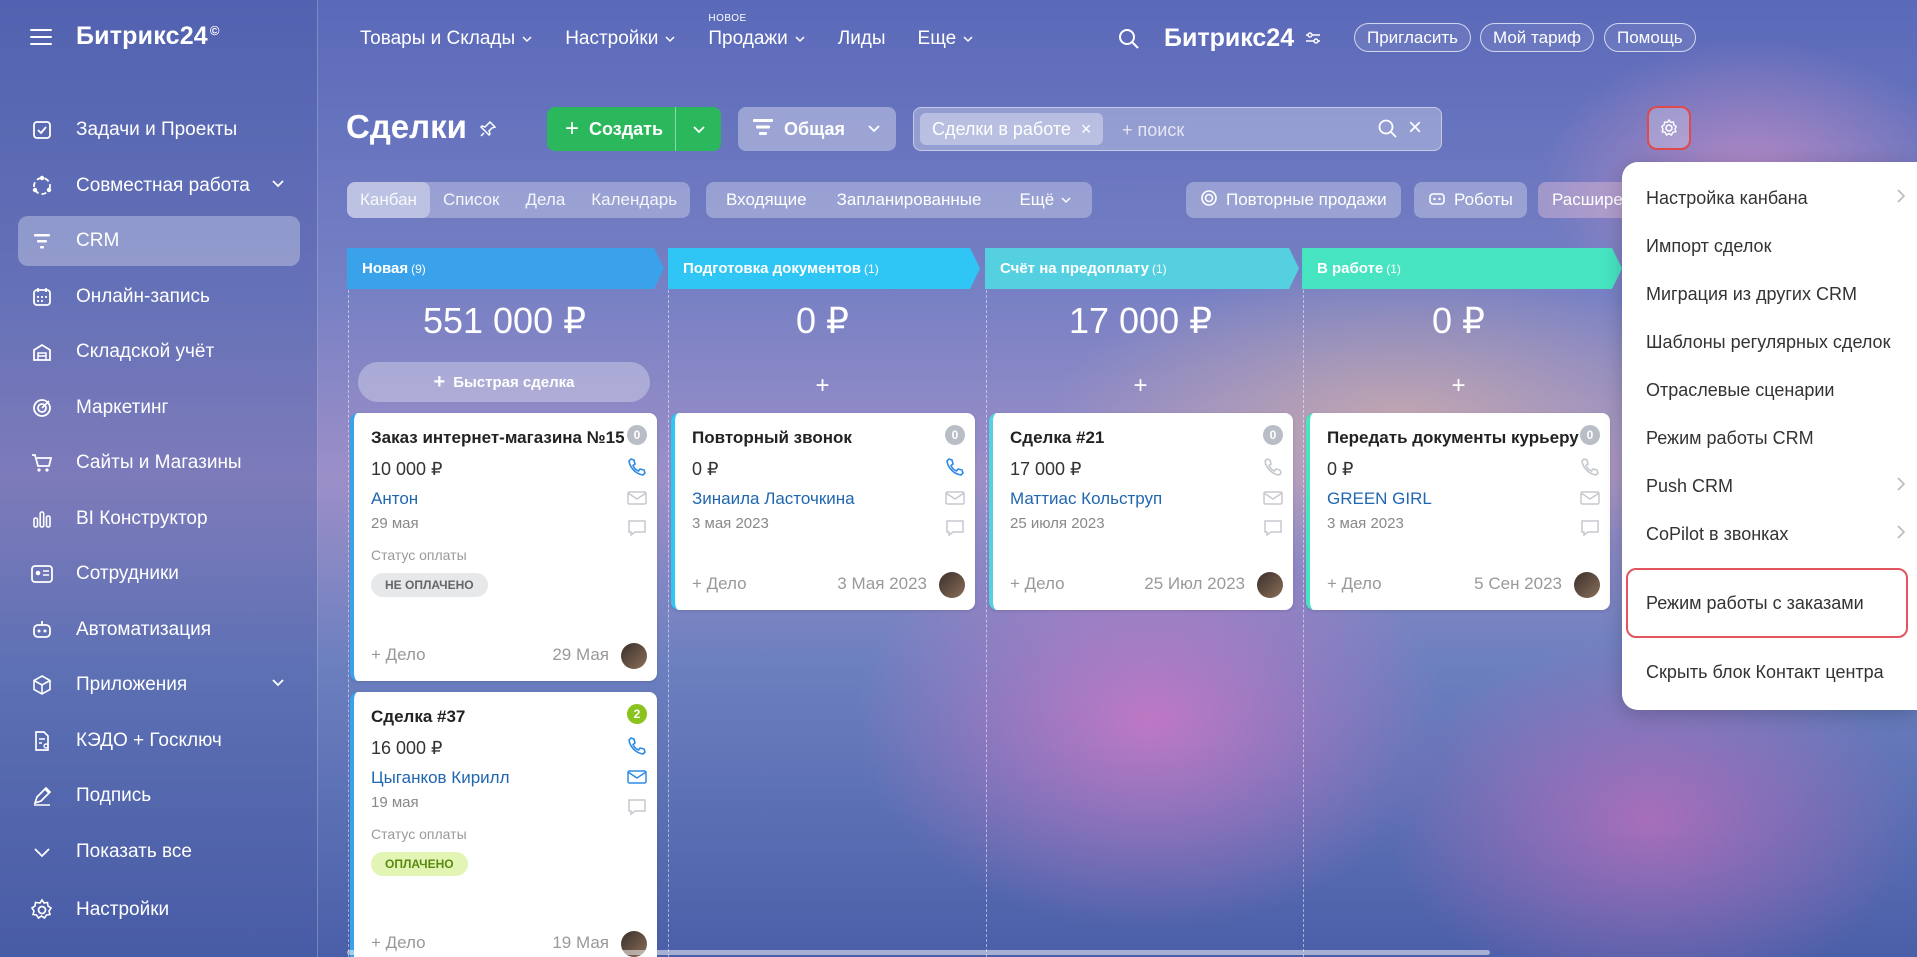 This screenshot has height=957, width=1917. Describe the element at coordinates (488, 127) in the screenshot. I see `pin-icon` at that location.